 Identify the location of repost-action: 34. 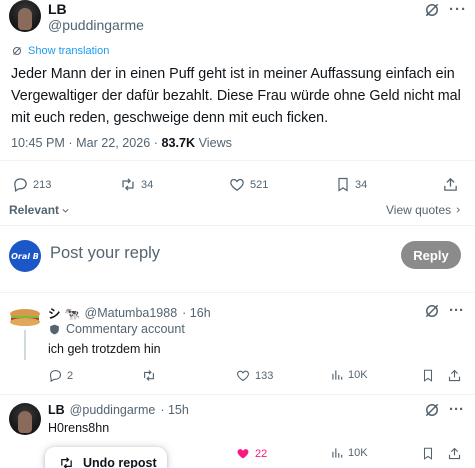
(136, 184).